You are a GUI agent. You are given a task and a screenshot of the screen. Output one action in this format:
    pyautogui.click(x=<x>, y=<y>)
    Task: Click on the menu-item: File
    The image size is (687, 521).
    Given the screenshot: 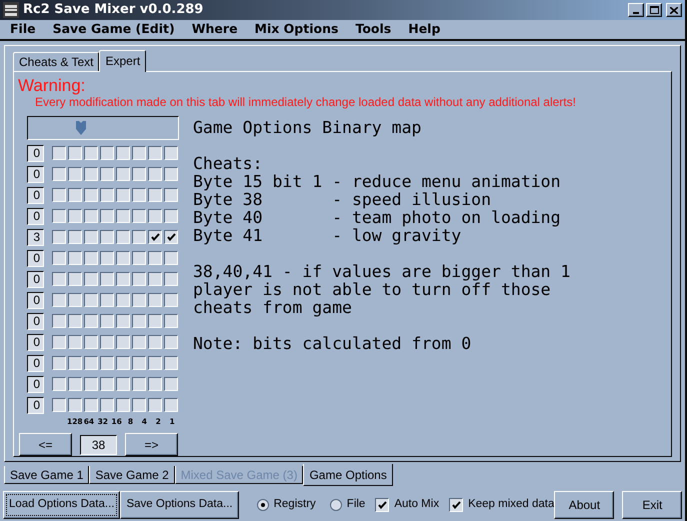 What is the action you would take?
    pyautogui.click(x=23, y=29)
    